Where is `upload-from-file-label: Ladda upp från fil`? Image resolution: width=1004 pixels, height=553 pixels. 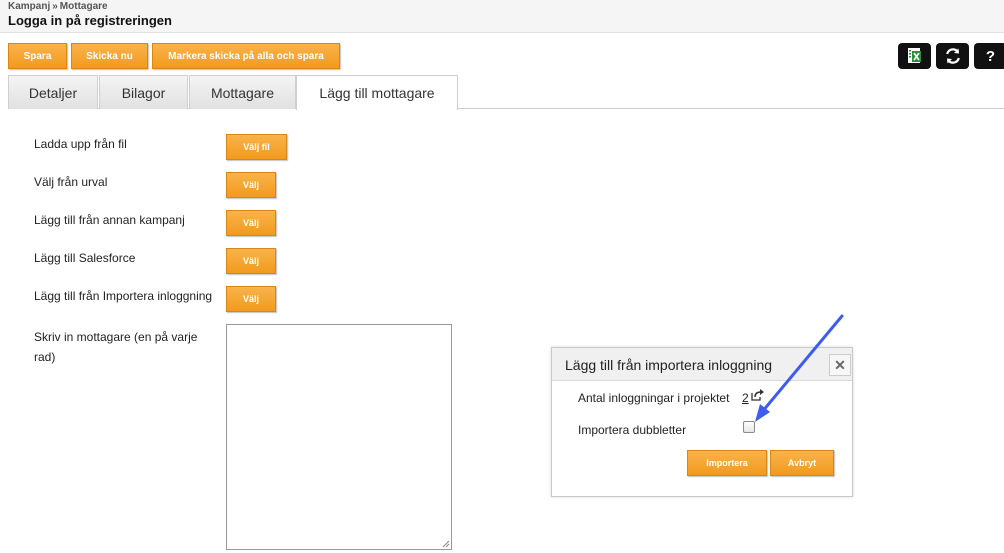 upload-from-file-label: Ladda upp från fil is located at coordinates (80, 144).